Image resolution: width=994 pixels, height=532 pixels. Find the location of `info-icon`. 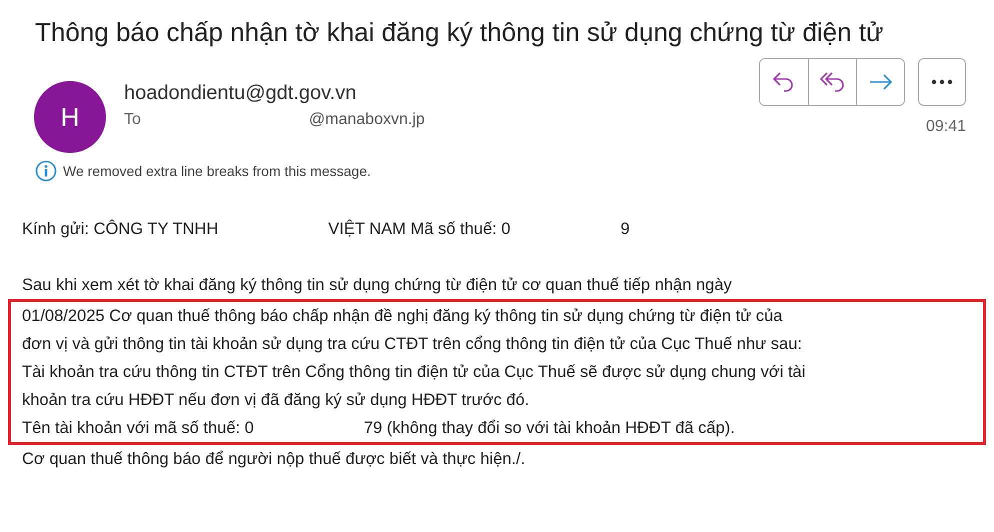

info-icon is located at coordinates (46, 171).